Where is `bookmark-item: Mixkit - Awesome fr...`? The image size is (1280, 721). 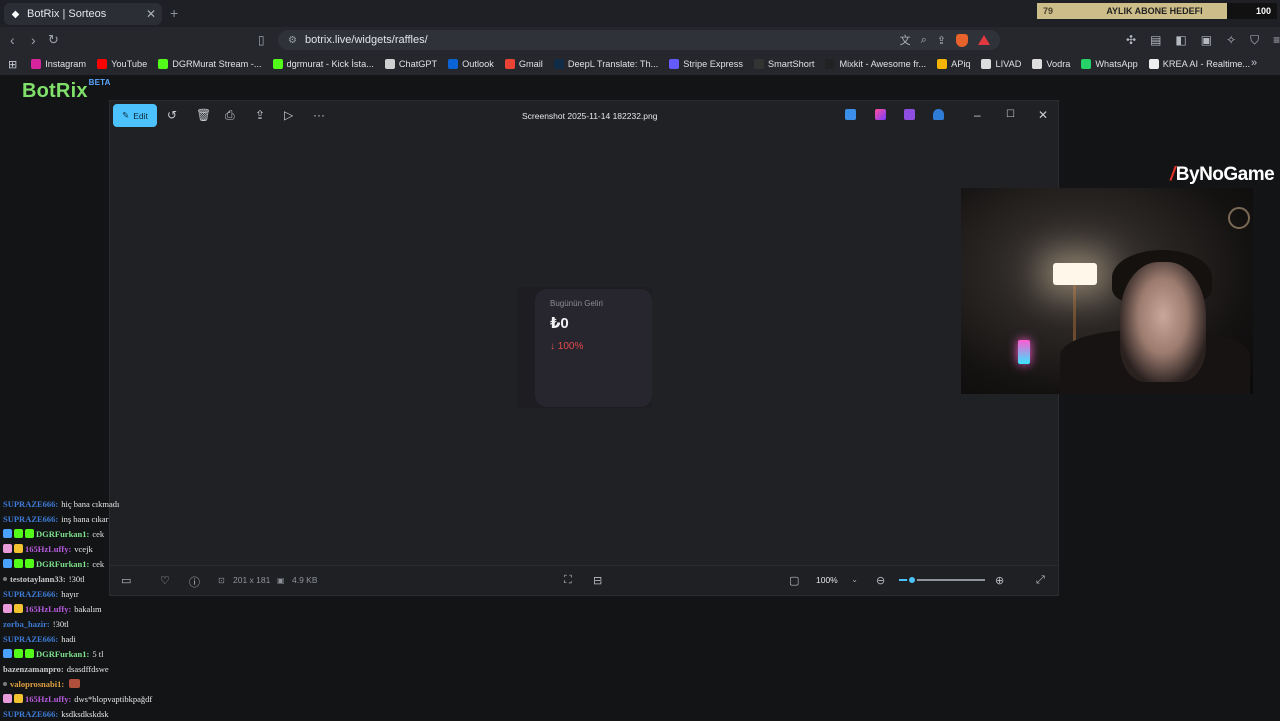 bookmark-item: Mixkit - Awesome fr... is located at coordinates (875, 64).